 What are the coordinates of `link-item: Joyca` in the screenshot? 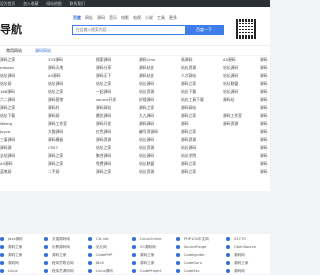 It's located at (7, 132).